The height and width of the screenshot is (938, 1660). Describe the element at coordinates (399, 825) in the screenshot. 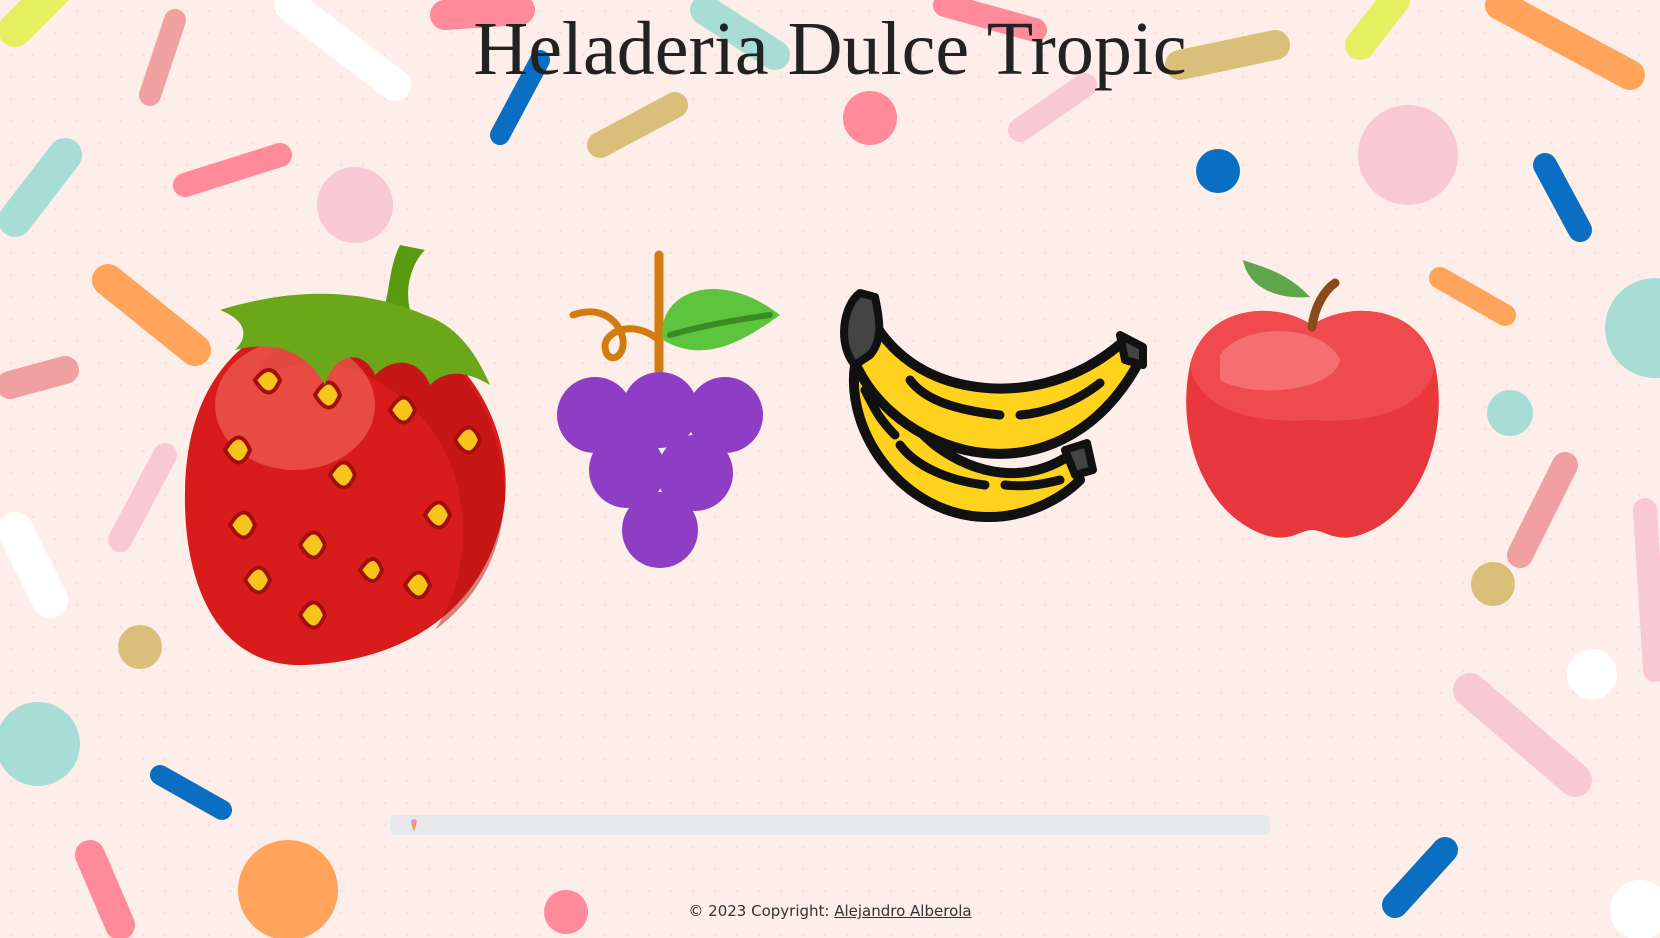

I see `progress-fill` at that location.